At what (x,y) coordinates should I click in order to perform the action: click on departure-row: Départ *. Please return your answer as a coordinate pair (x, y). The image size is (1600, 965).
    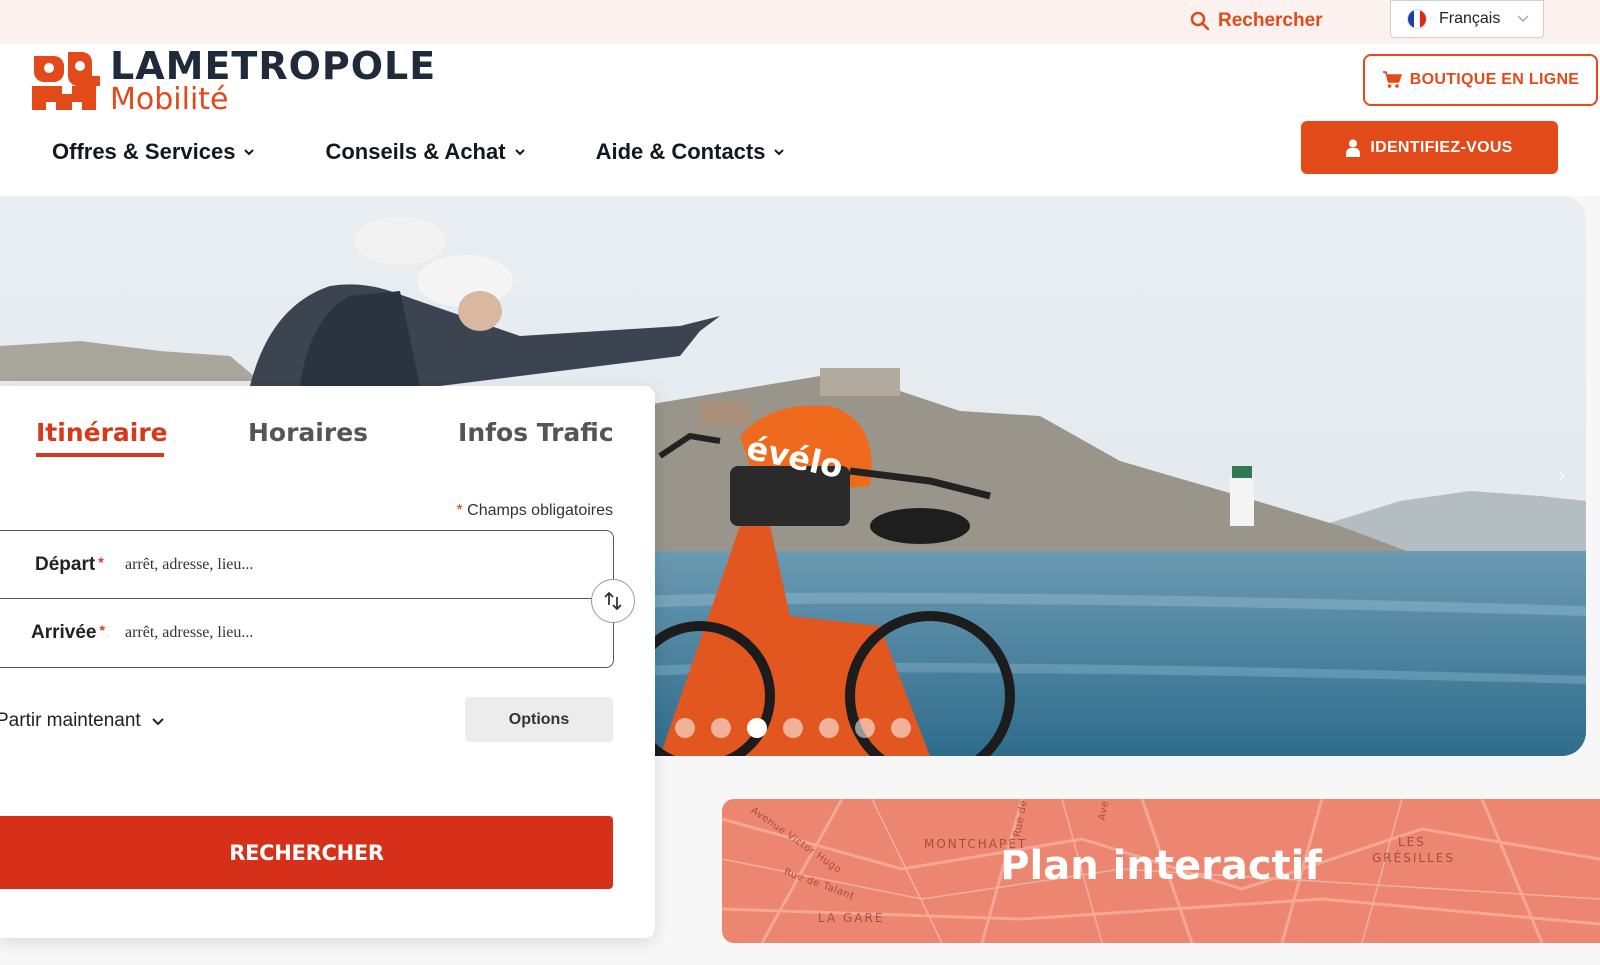
    Looking at the image, I should click on (306, 565).